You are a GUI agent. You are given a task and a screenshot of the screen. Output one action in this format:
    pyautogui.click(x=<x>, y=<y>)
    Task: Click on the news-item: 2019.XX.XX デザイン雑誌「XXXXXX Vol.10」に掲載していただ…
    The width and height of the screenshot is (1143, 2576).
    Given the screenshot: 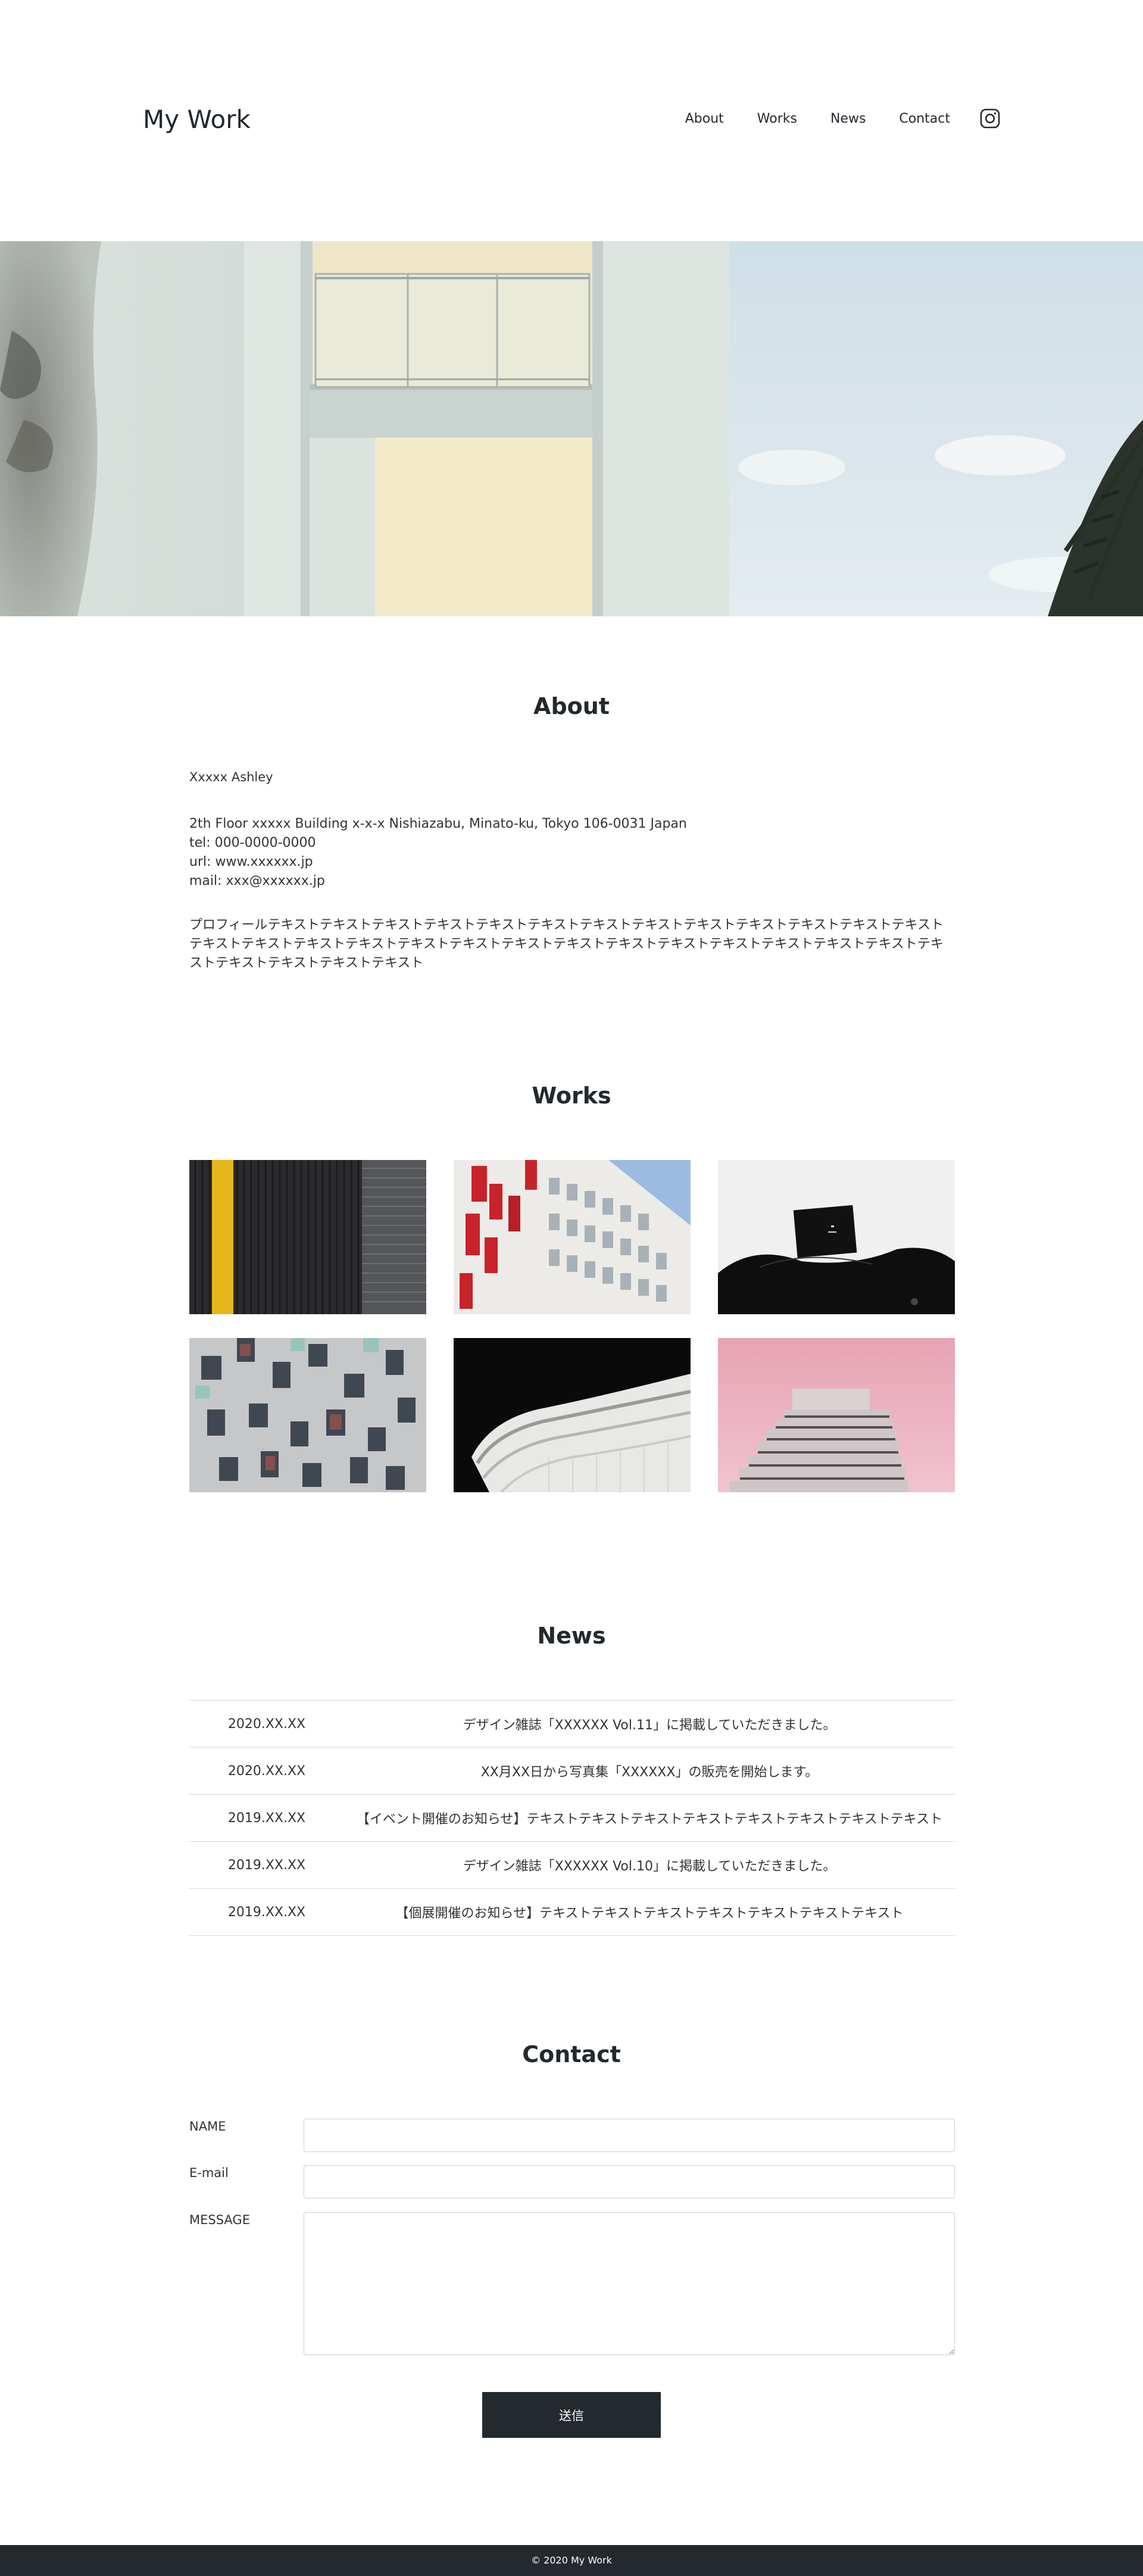 What is the action you would take?
    pyautogui.click(x=572, y=1866)
    